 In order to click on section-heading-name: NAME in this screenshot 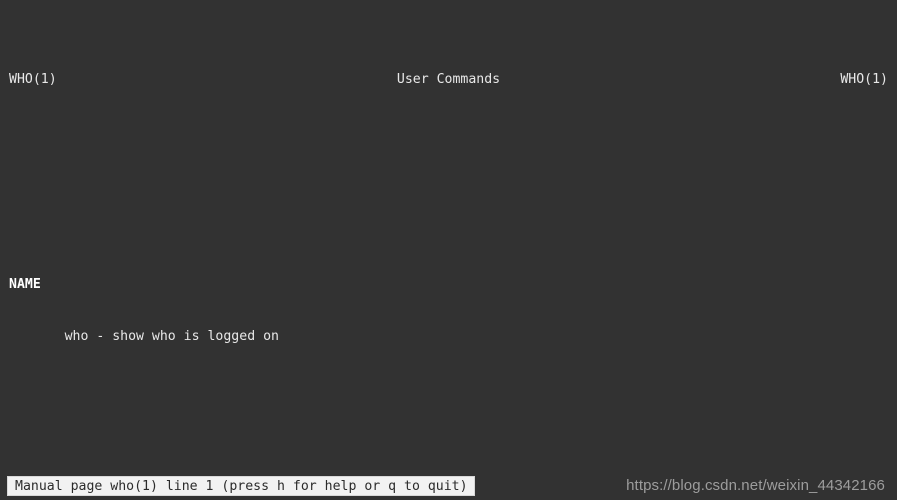, I will do `click(448, 284)`.